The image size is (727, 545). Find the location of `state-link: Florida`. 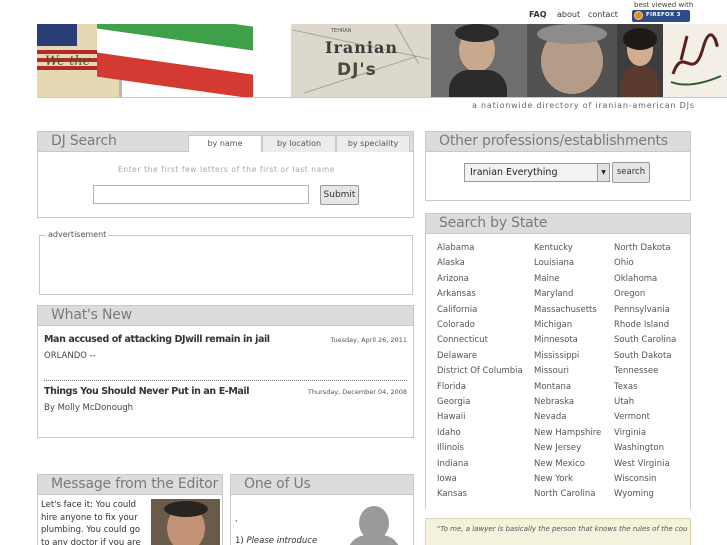

state-link: Florida is located at coordinates (451, 387).